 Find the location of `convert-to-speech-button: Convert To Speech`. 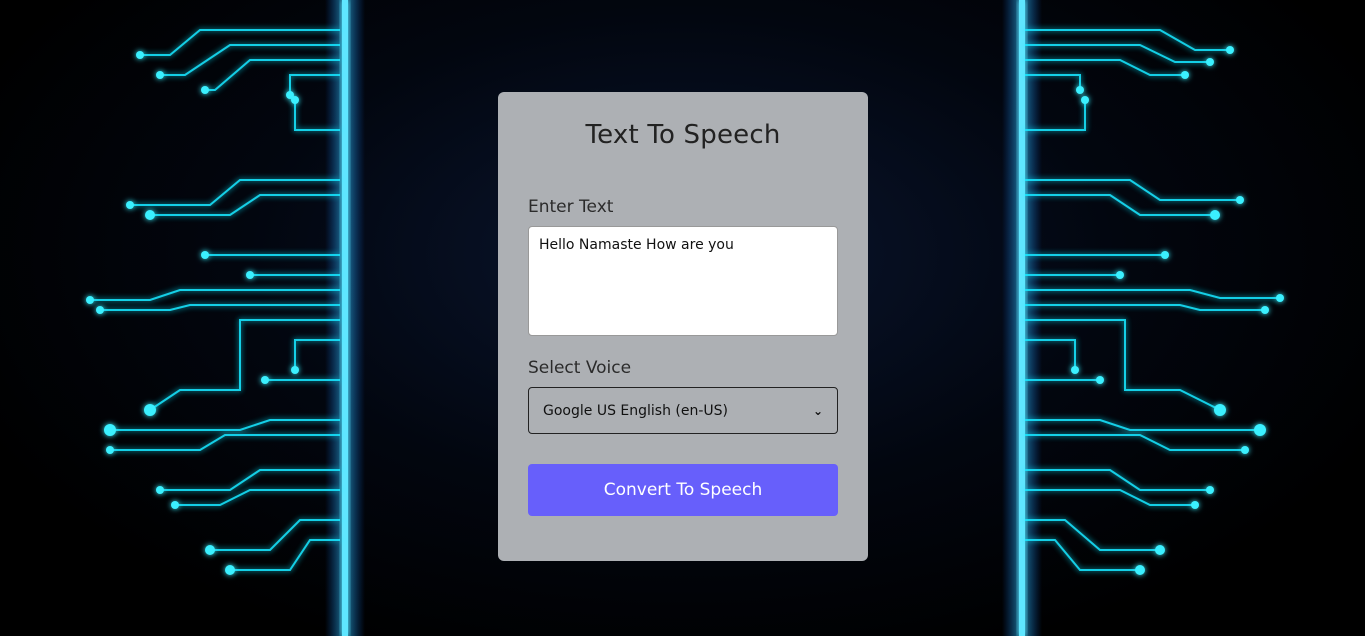

convert-to-speech-button: Convert To Speech is located at coordinates (683, 490).